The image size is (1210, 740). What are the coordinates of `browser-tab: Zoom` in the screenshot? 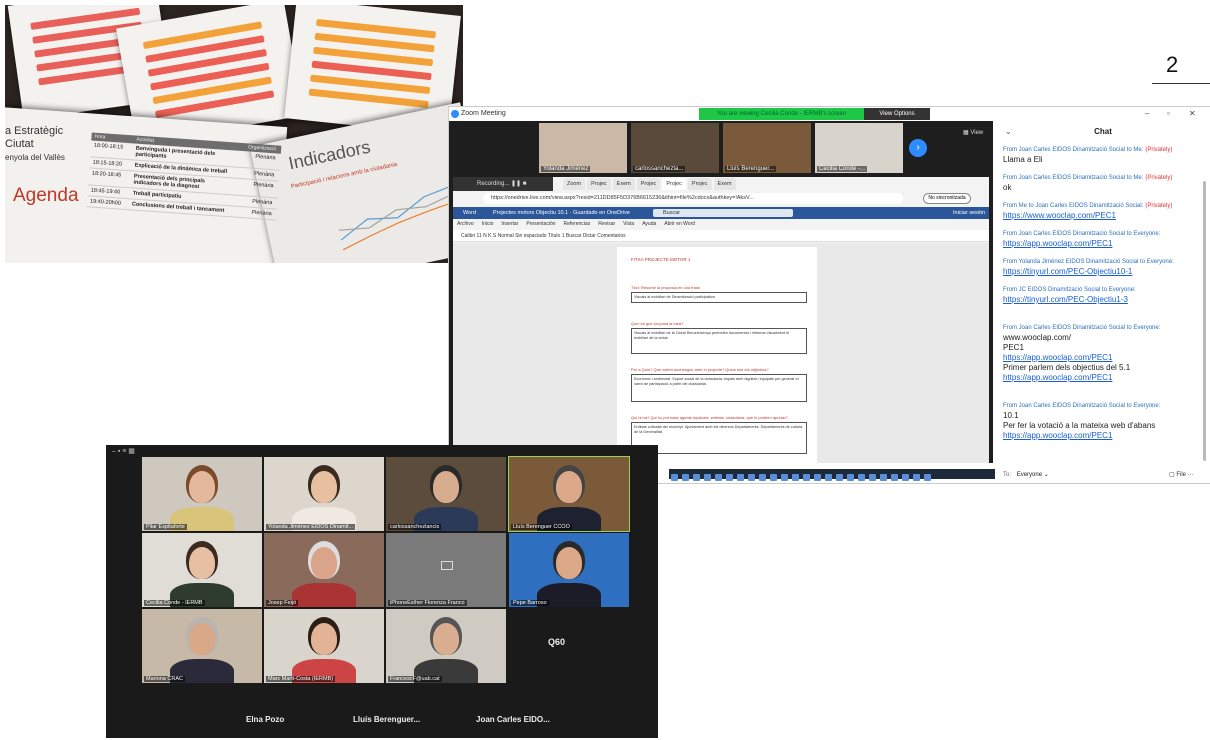 It's located at (574, 184).